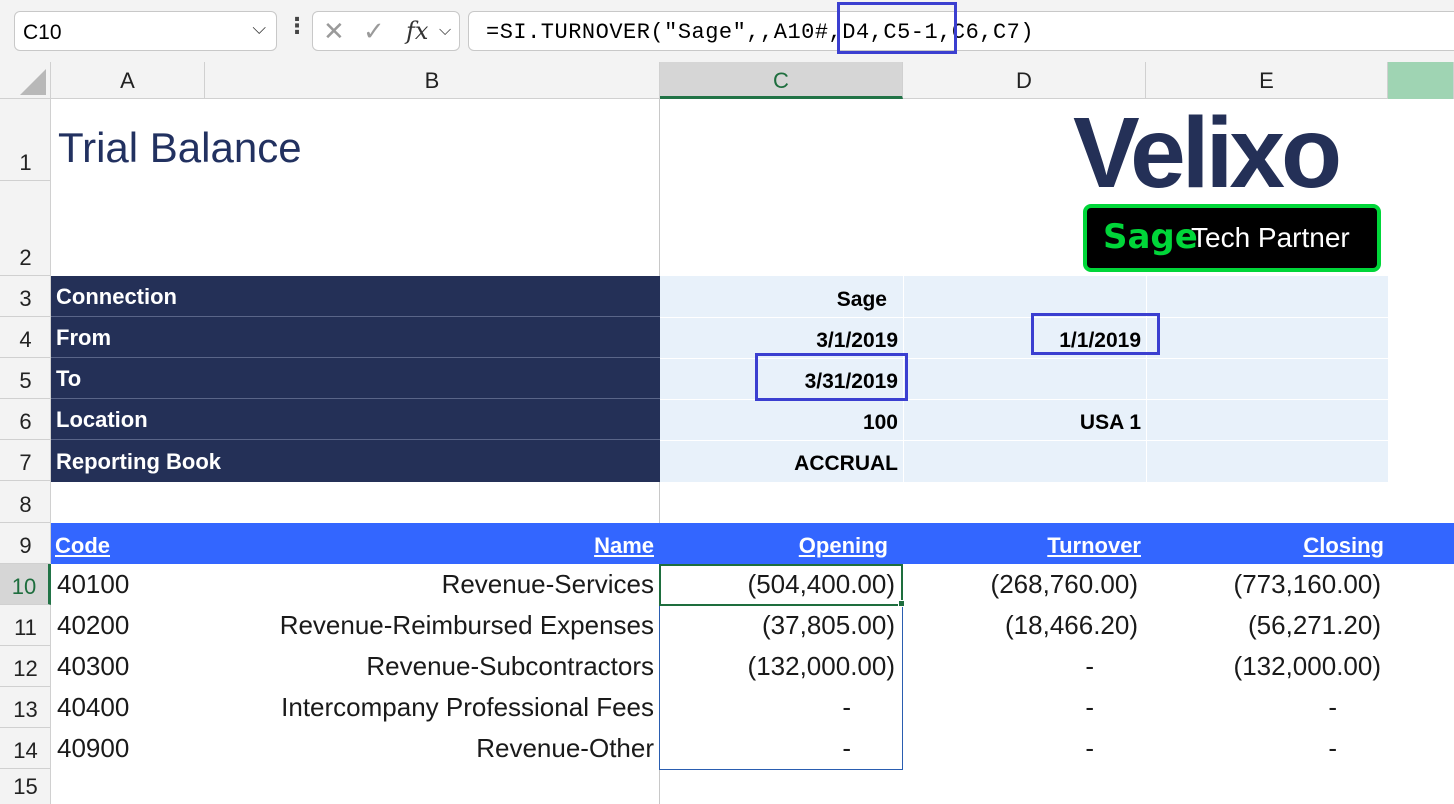 This screenshot has width=1454, height=804. I want to click on row-header-4: 4, so click(25, 337).